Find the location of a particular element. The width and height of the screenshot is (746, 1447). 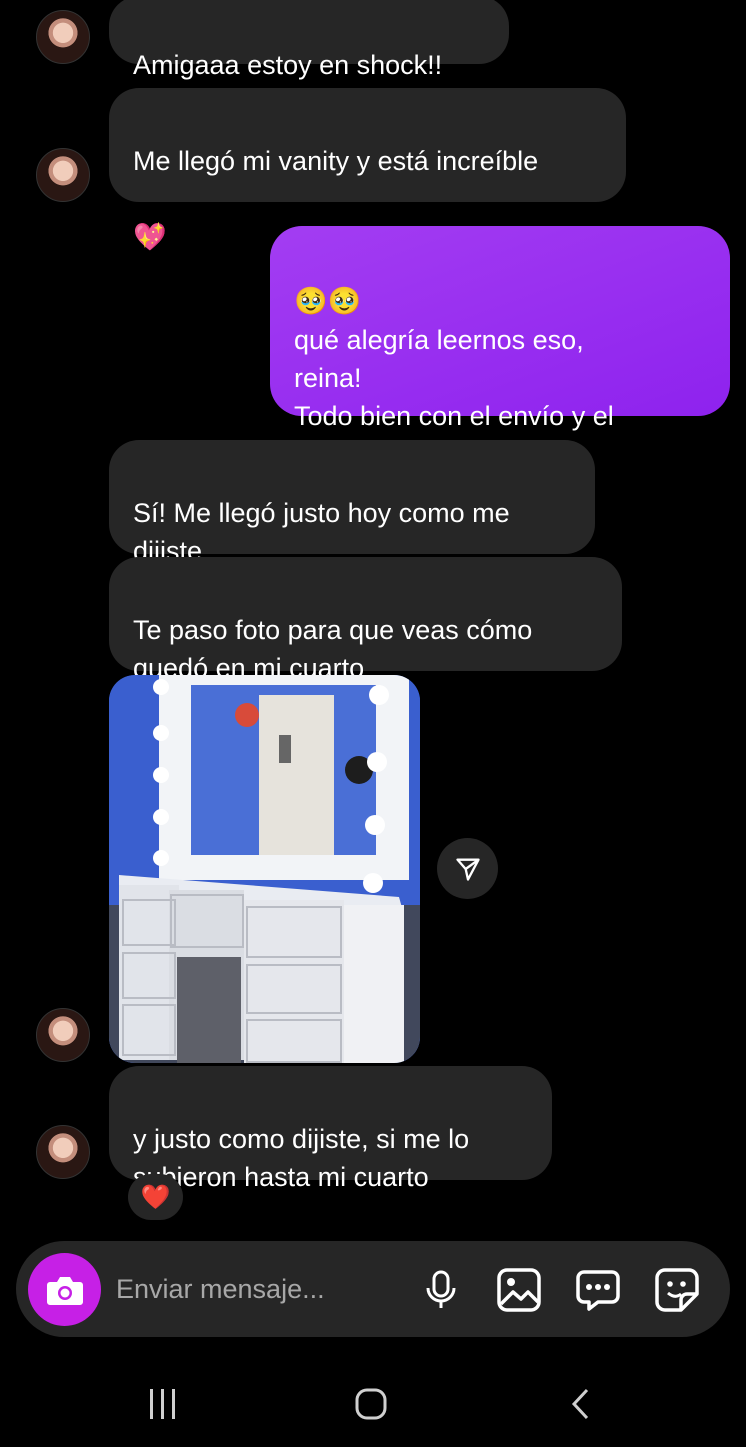

sparkling-heart-emoji: 💖 is located at coordinates (150, 237).